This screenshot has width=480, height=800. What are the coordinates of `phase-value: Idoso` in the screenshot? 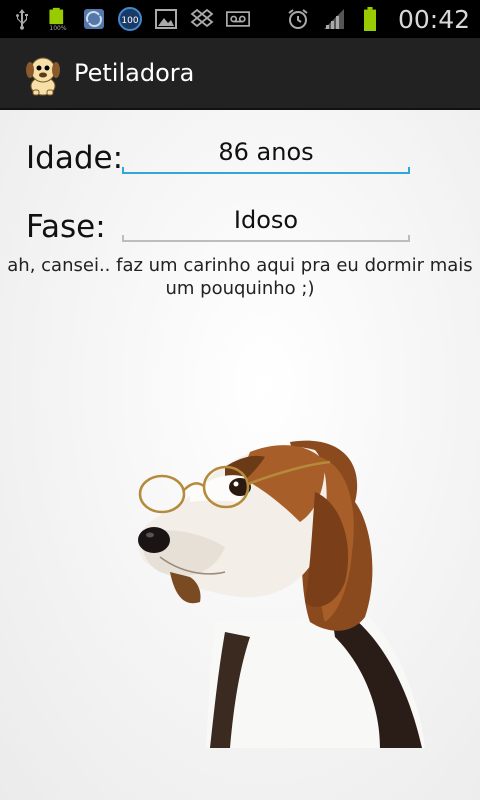 It's located at (266, 220).